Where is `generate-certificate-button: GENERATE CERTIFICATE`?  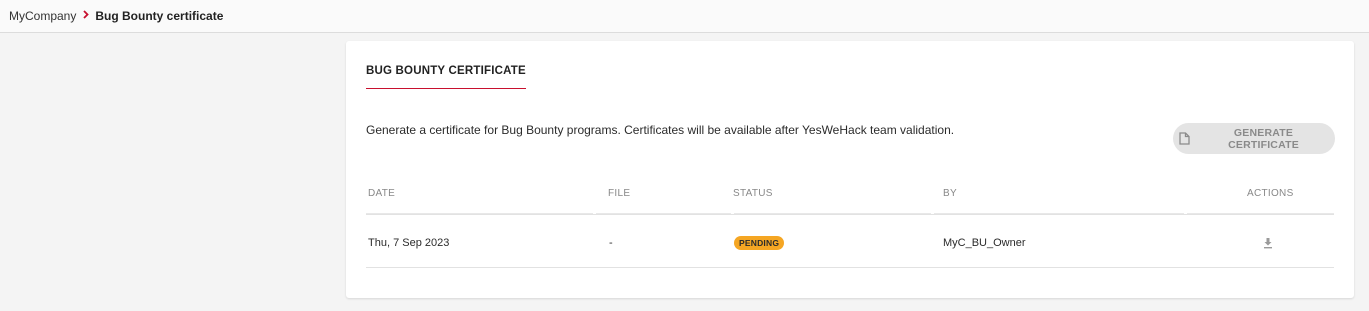
generate-certificate-button: GENERATE CERTIFICATE is located at coordinates (1254, 138).